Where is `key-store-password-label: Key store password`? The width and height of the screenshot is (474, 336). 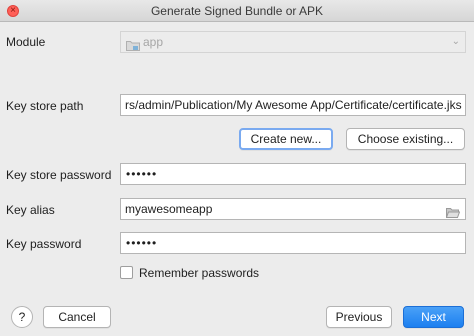
key-store-password-label: Key store password is located at coordinates (59, 175).